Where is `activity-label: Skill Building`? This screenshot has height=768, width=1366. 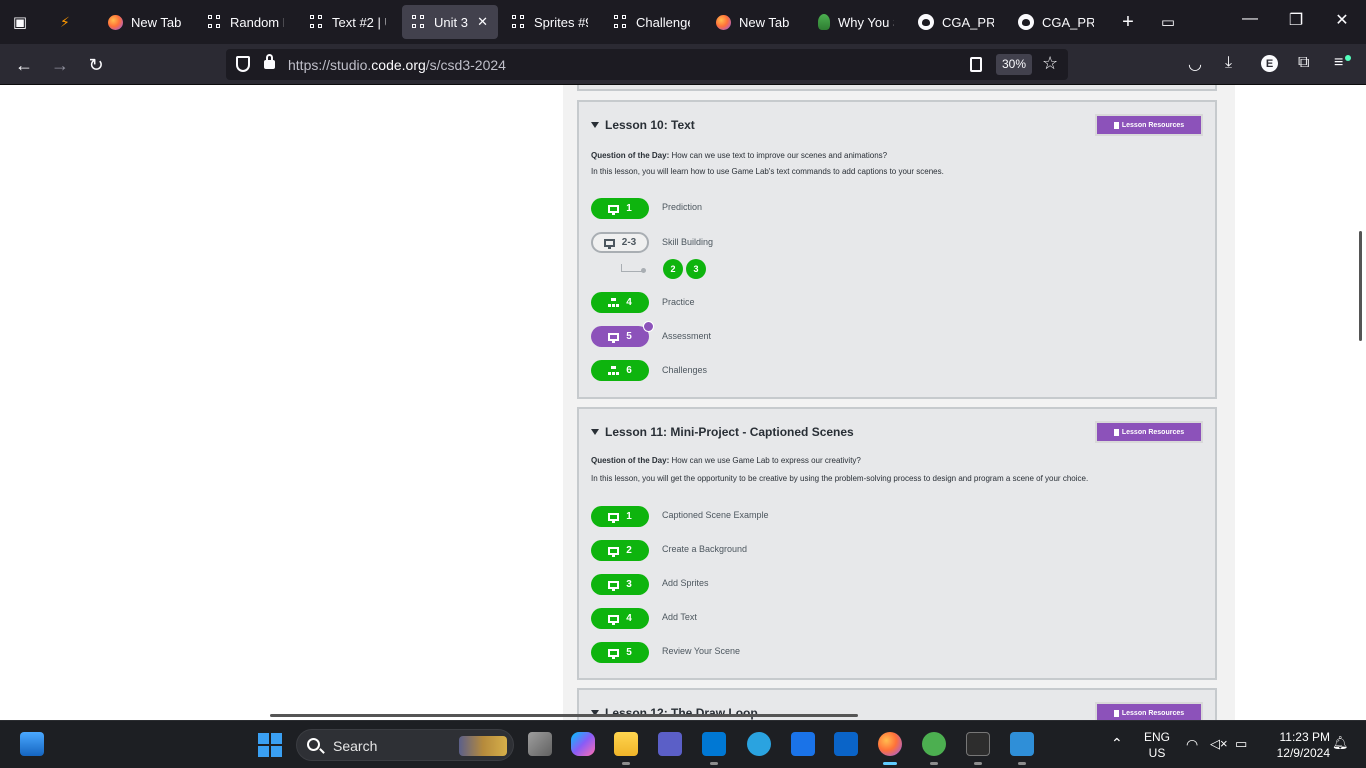
activity-label: Skill Building is located at coordinates (687, 242).